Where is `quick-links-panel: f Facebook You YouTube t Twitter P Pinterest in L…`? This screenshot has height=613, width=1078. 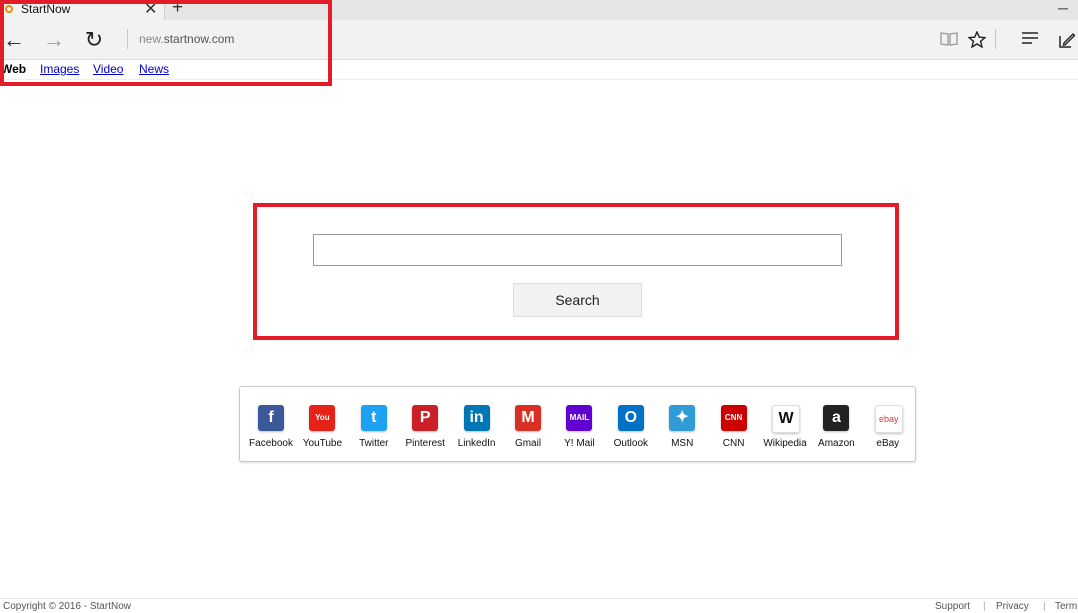 quick-links-panel: f Facebook You YouTube t Twitter P Pinterest in L… is located at coordinates (577, 424).